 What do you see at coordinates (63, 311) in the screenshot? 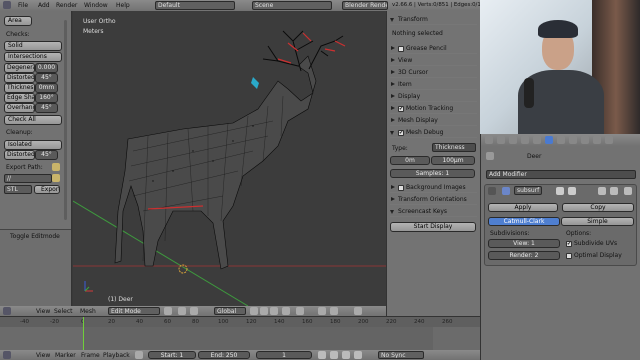
I see `menu-select: Select` at bounding box center [63, 311].